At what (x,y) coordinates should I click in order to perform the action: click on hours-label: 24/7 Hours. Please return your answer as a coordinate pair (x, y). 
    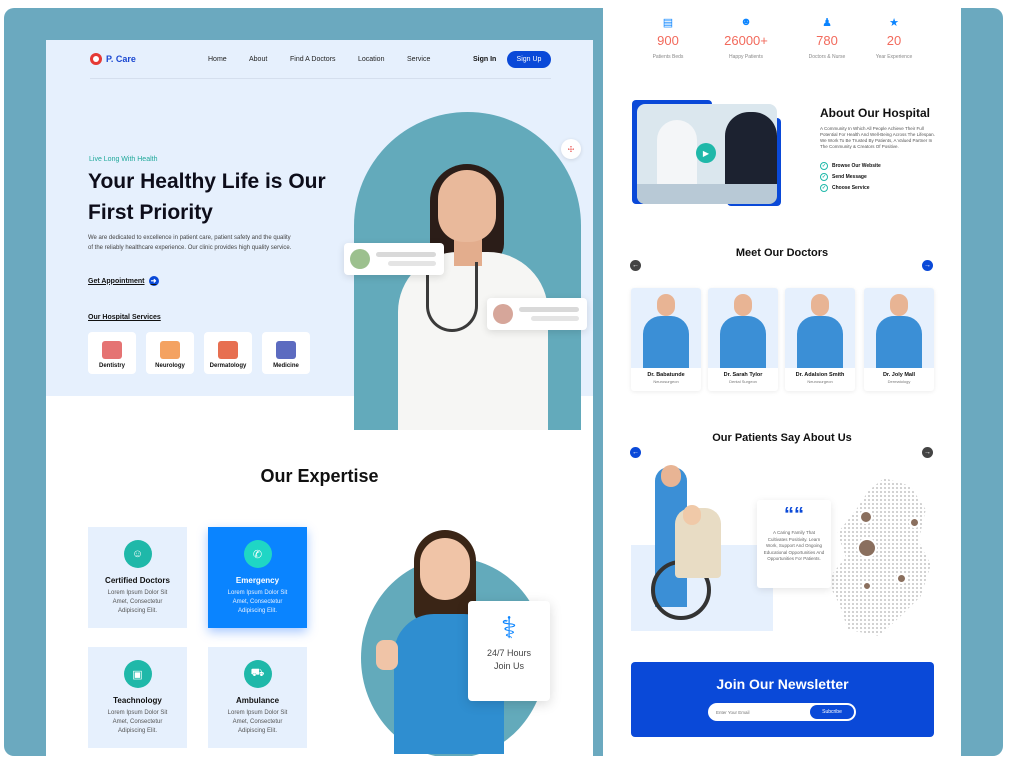
    Looking at the image, I should click on (509, 653).